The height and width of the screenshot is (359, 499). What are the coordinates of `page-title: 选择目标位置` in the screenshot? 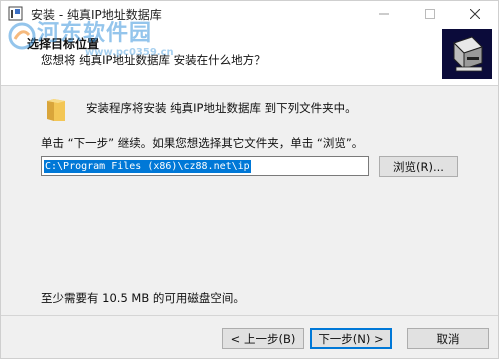 It's located at (63, 44).